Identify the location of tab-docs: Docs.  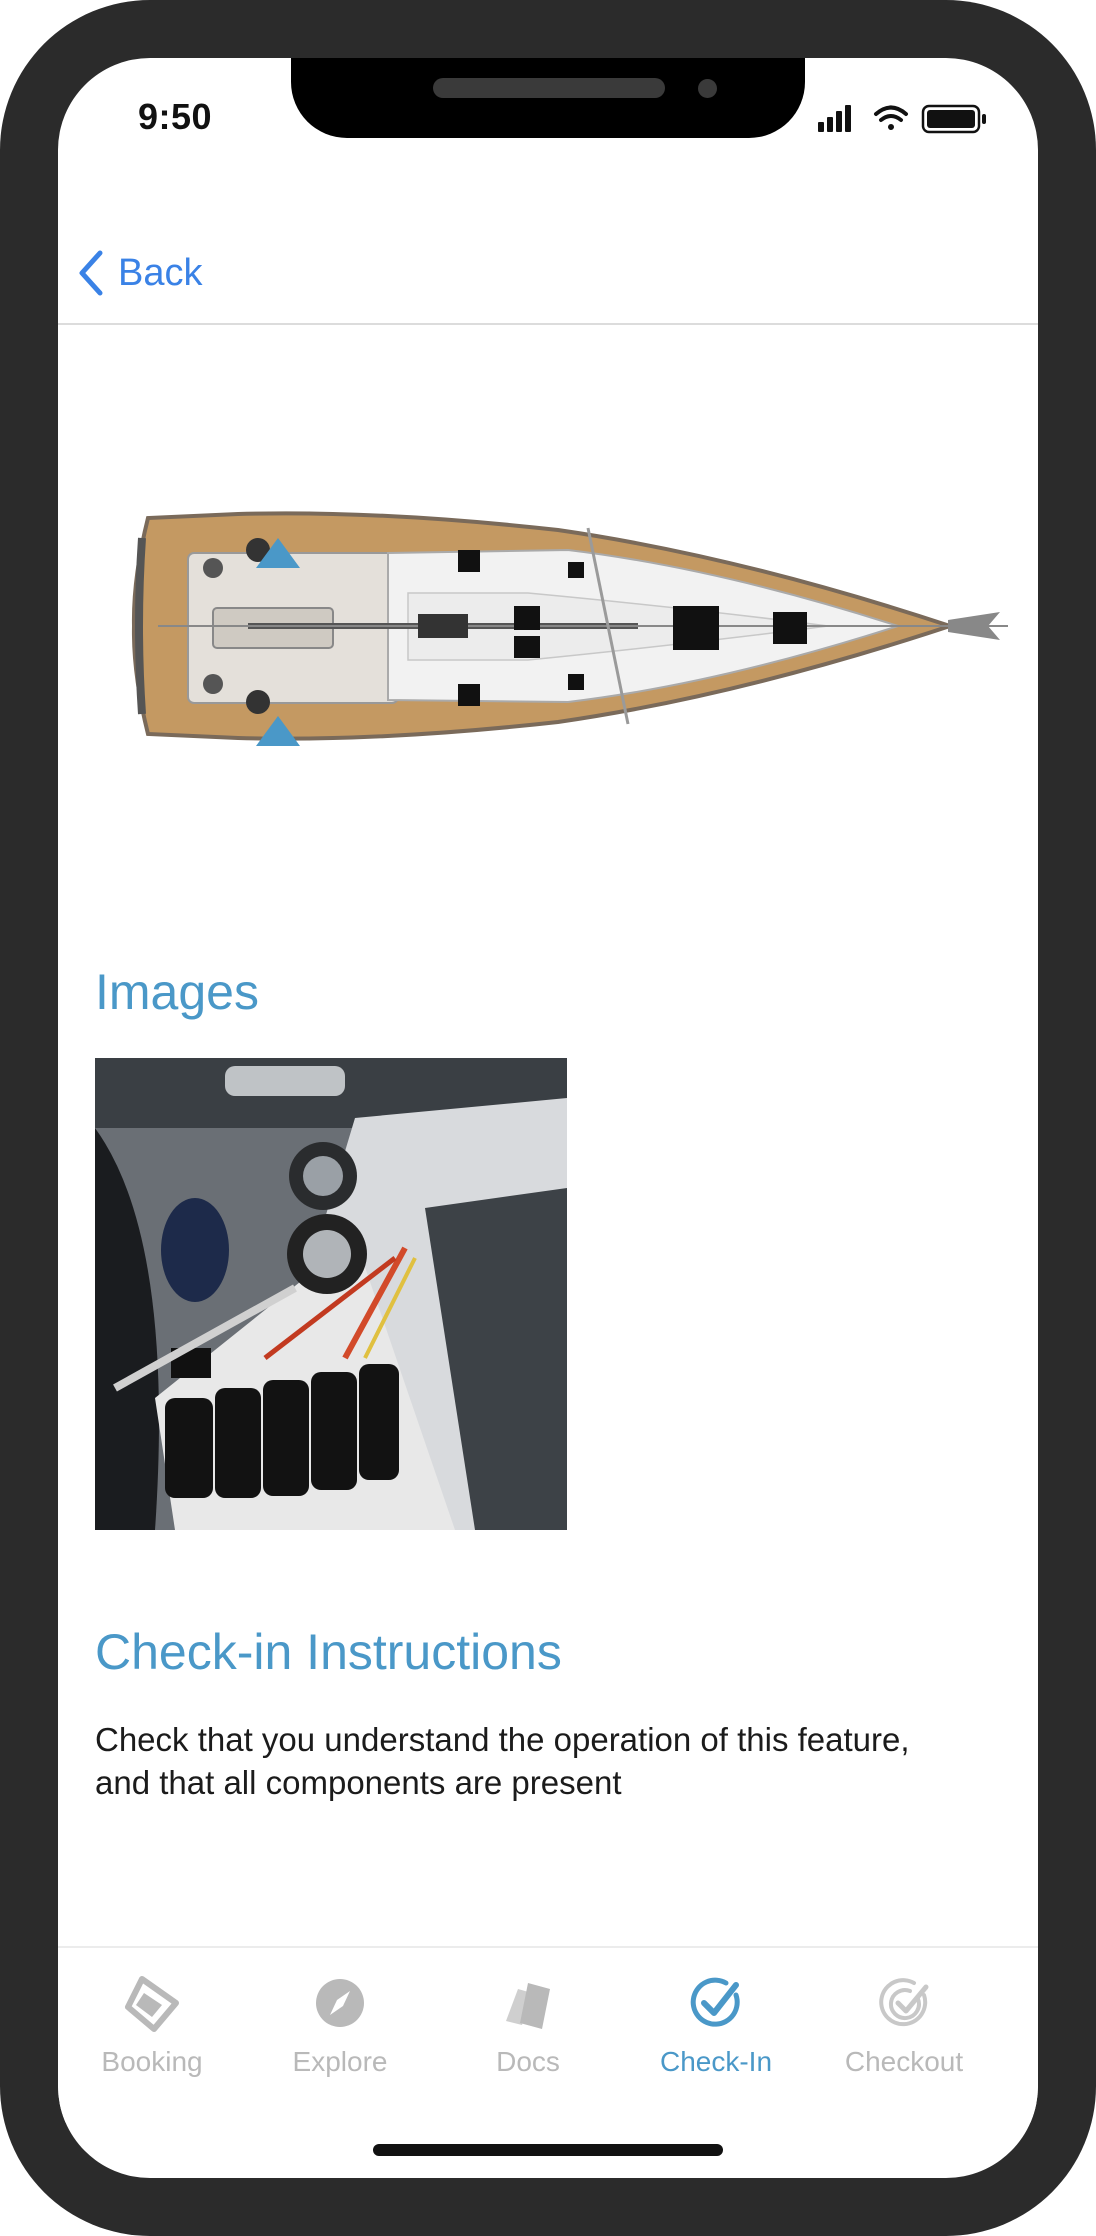
(528, 2028).